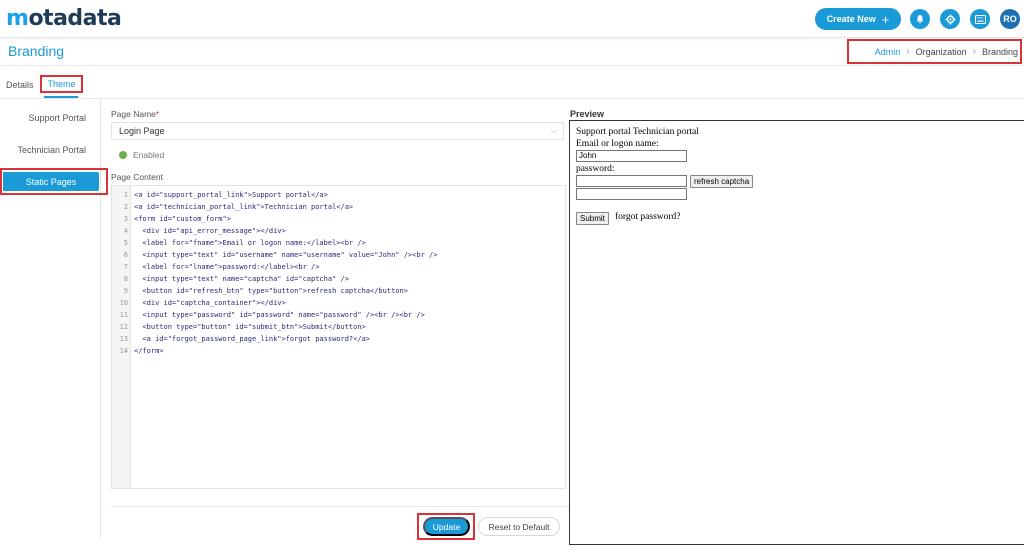  I want to click on preview-forgot-password-link: forgot password?, so click(648, 217).